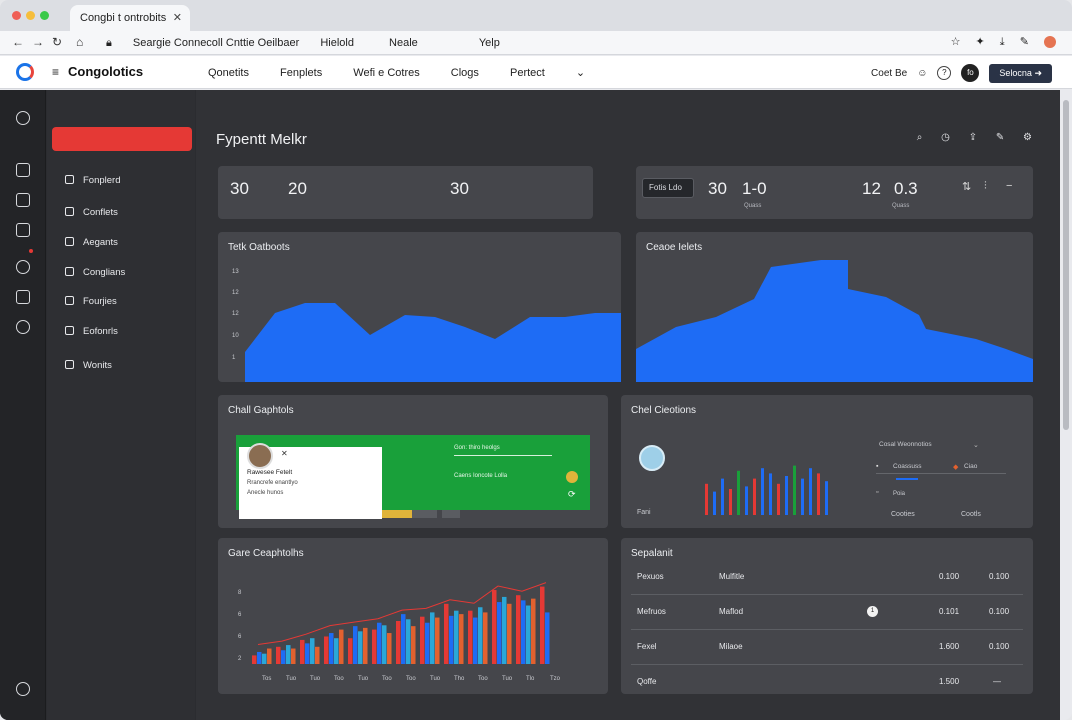 This screenshot has height=720, width=1072. I want to click on profile-avatar, so click(1050, 42).